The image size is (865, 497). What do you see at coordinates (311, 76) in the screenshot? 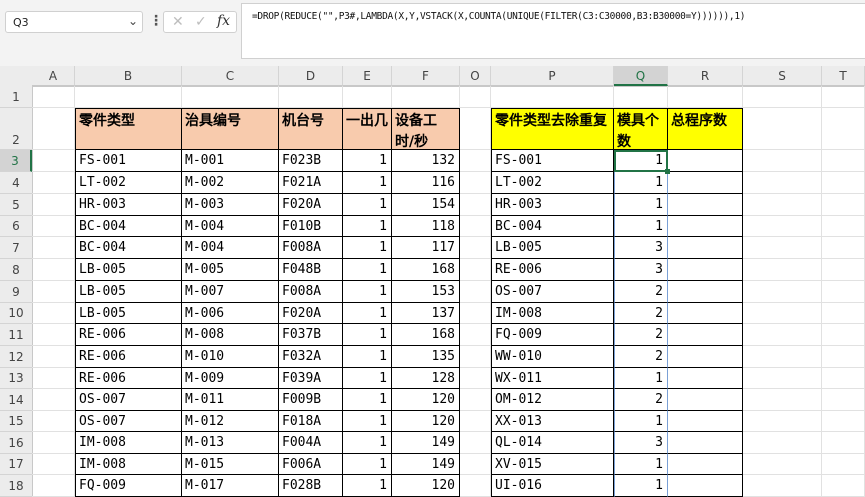
I see `column-header-d: D` at bounding box center [311, 76].